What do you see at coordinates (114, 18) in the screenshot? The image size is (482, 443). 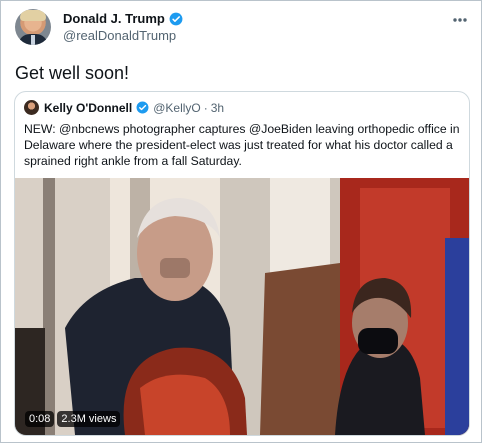 I see `author-name: Donald J. Trump` at bounding box center [114, 18].